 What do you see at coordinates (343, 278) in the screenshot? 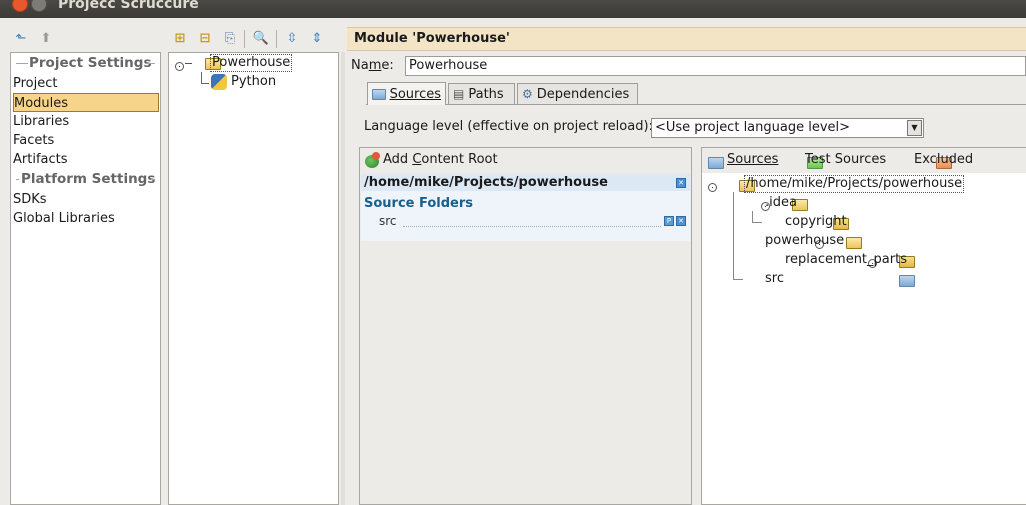
I see `splitter-handle` at bounding box center [343, 278].